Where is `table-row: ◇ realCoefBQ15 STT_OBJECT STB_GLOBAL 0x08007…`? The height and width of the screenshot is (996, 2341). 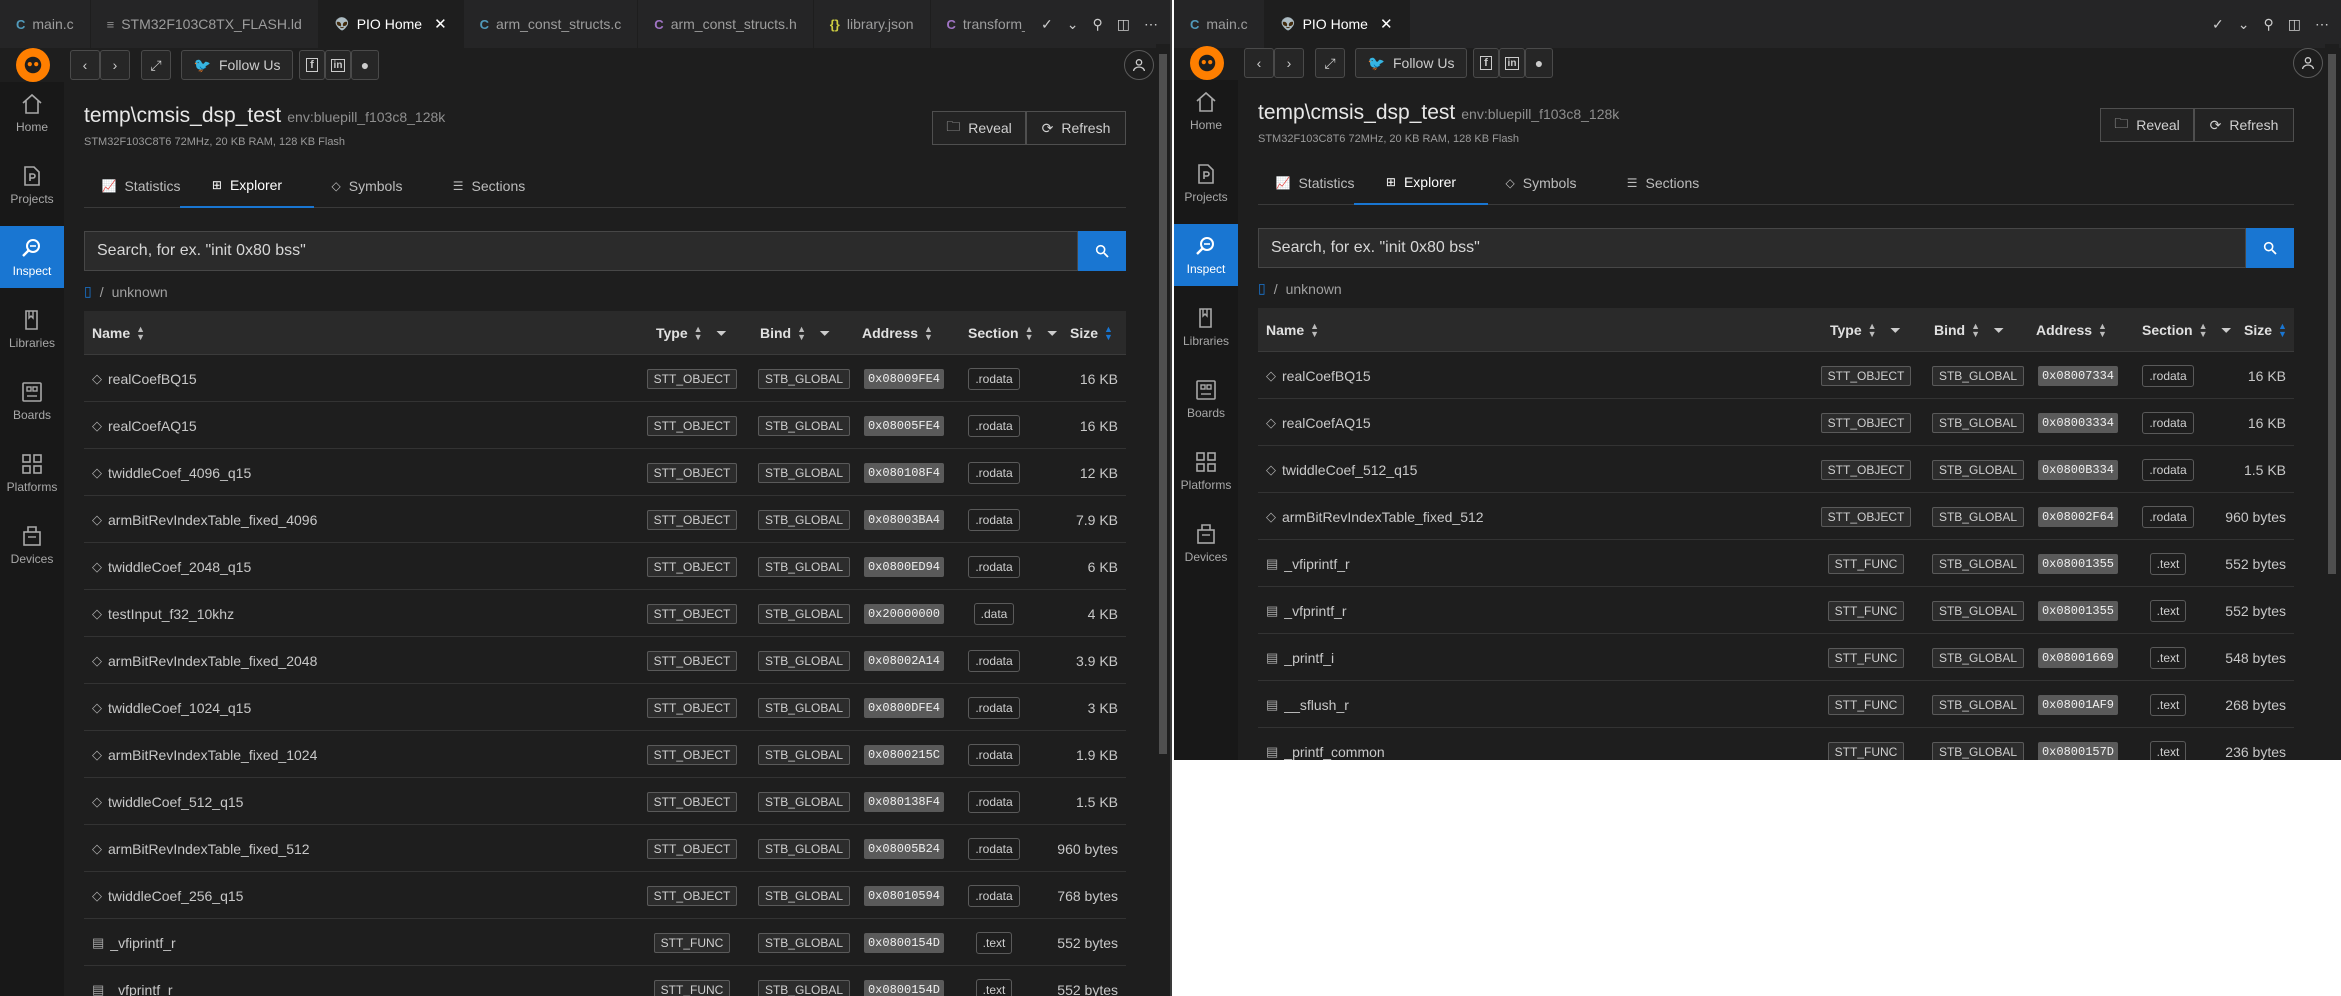 table-row: ◇ realCoefBQ15 STT_OBJECT STB_GLOBAL 0x08007… is located at coordinates (1776, 375).